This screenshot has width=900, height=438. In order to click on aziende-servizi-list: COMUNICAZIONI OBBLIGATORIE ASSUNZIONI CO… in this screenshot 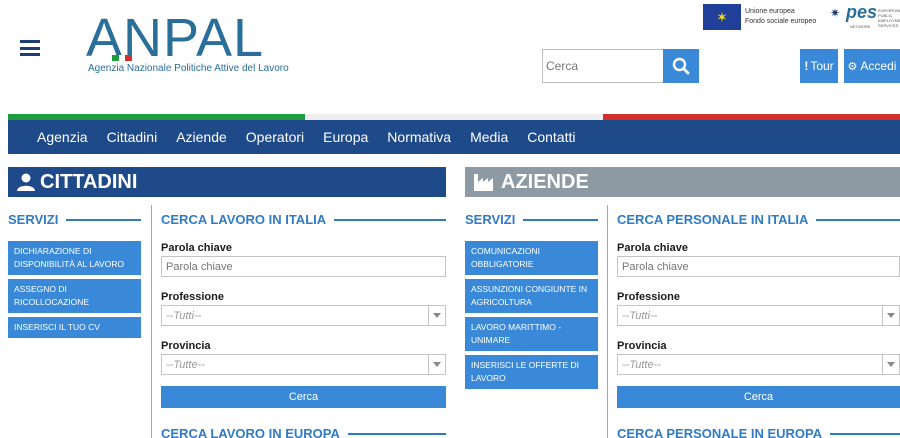, I will do `click(531, 317)`.